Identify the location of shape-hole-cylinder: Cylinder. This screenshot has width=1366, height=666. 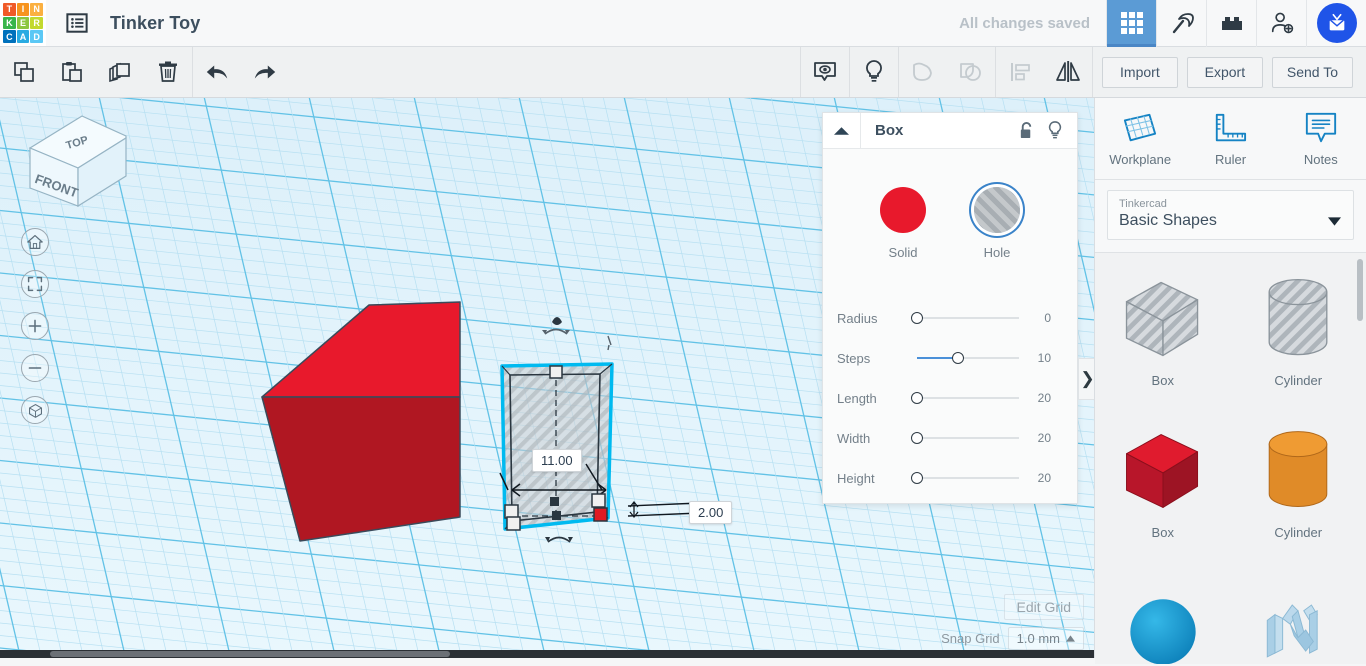
(1298, 329).